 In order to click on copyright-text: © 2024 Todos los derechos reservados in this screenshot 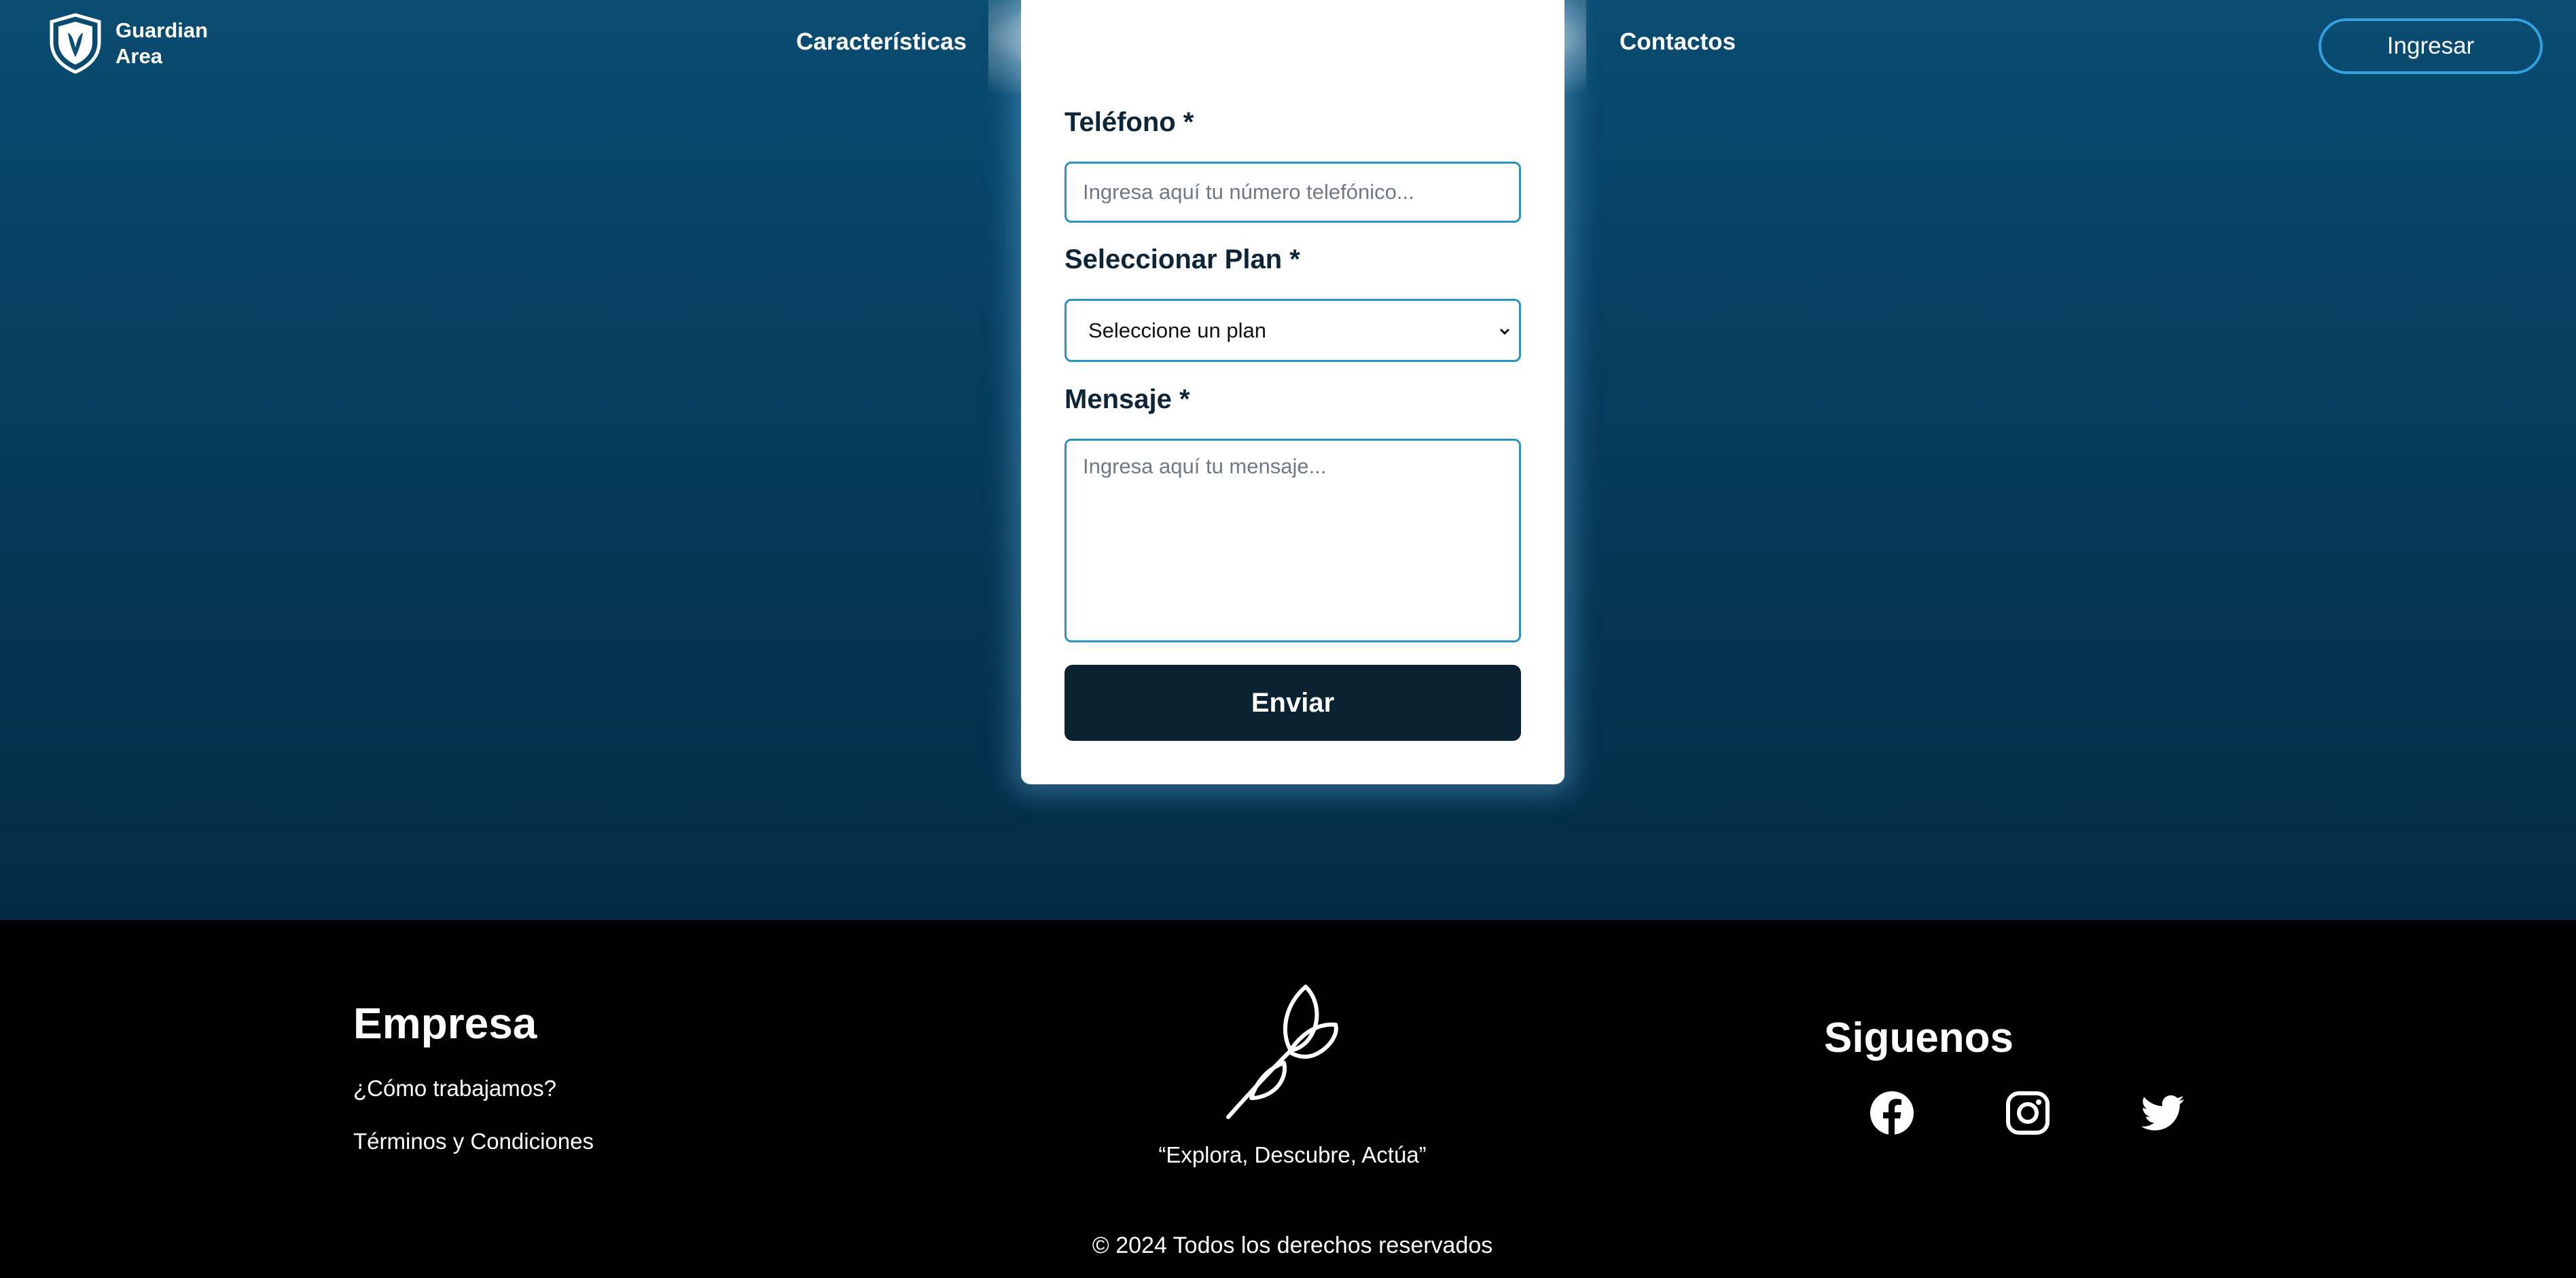, I will do `click(1293, 1245)`.